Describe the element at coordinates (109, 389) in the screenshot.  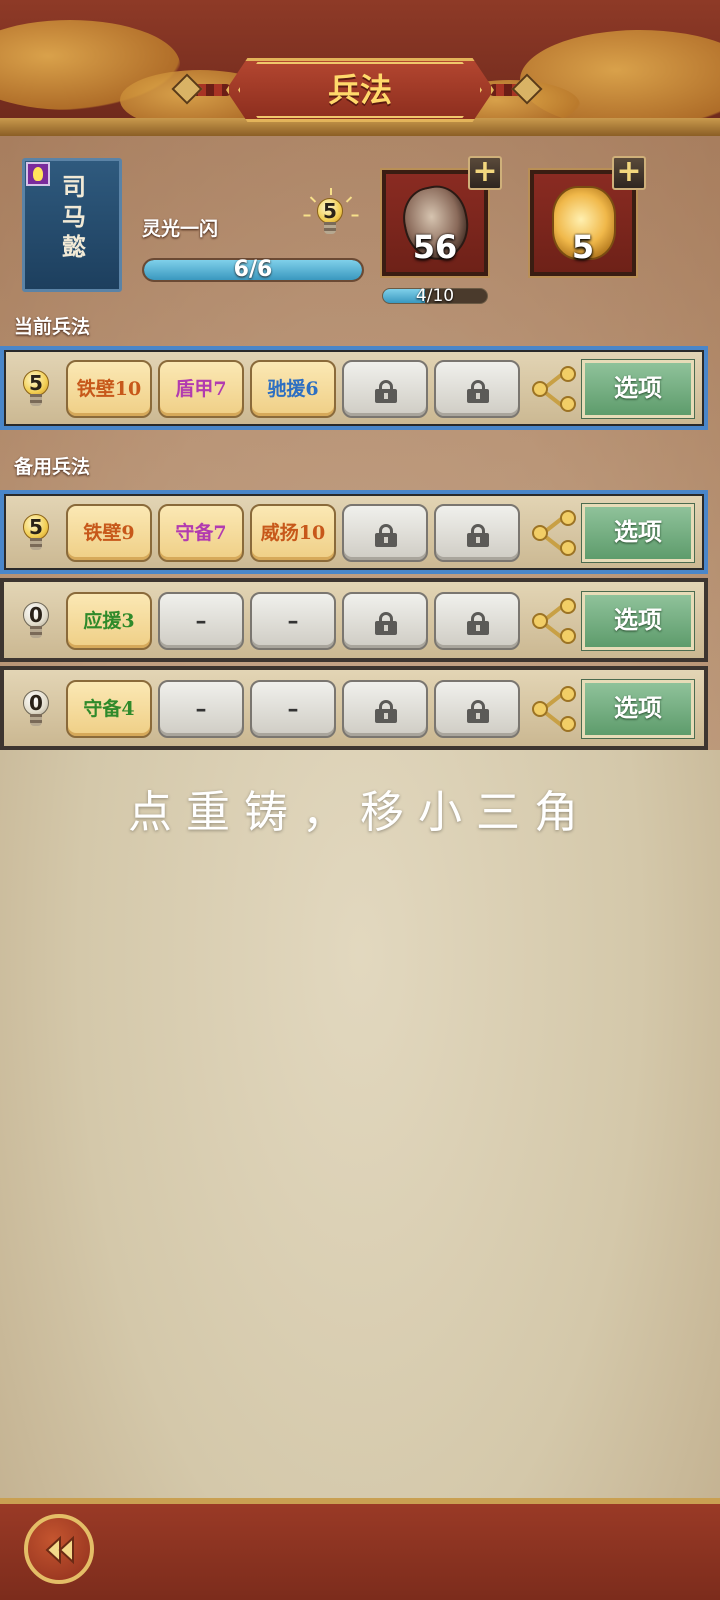
I see `tactic-skill-tag: 铁壁10` at that location.